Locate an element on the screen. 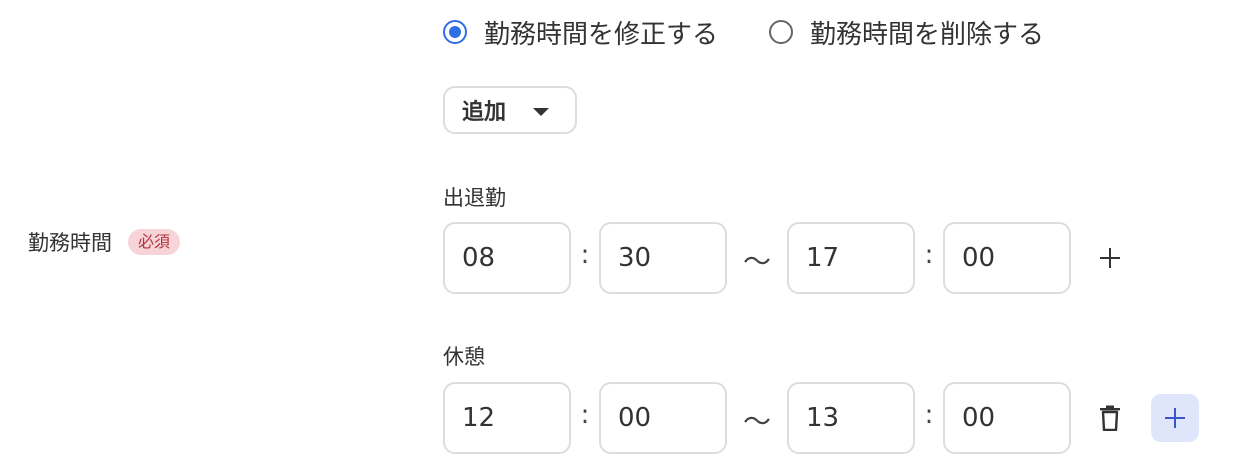  attendance-start-colon: : is located at coordinates (585, 255).